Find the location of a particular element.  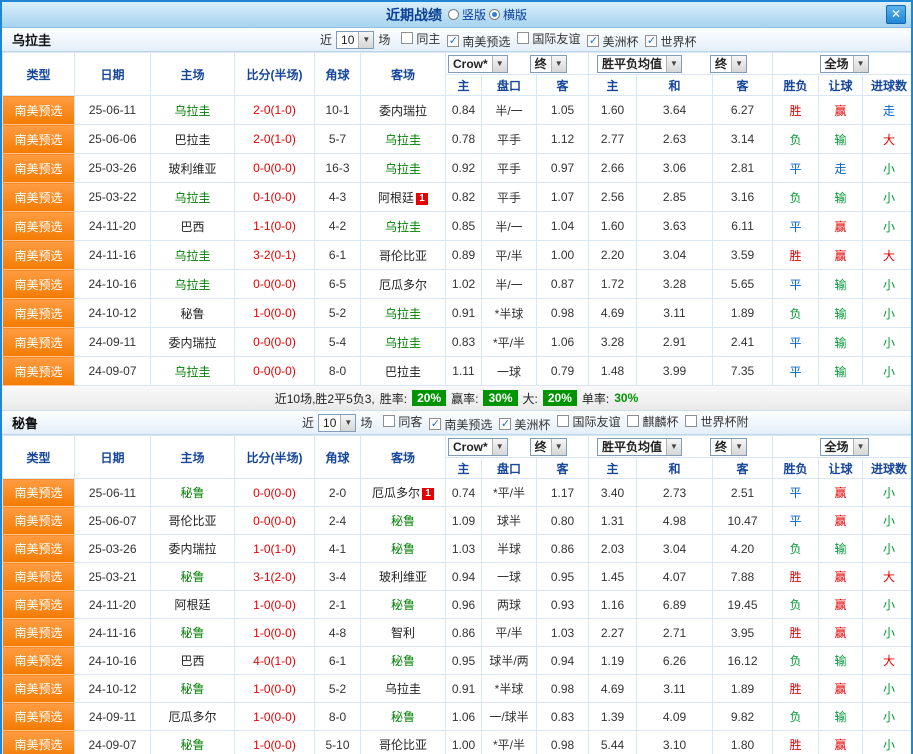

filter-checkbox-4: ✓ 世界杯 is located at coordinates (670, 41).